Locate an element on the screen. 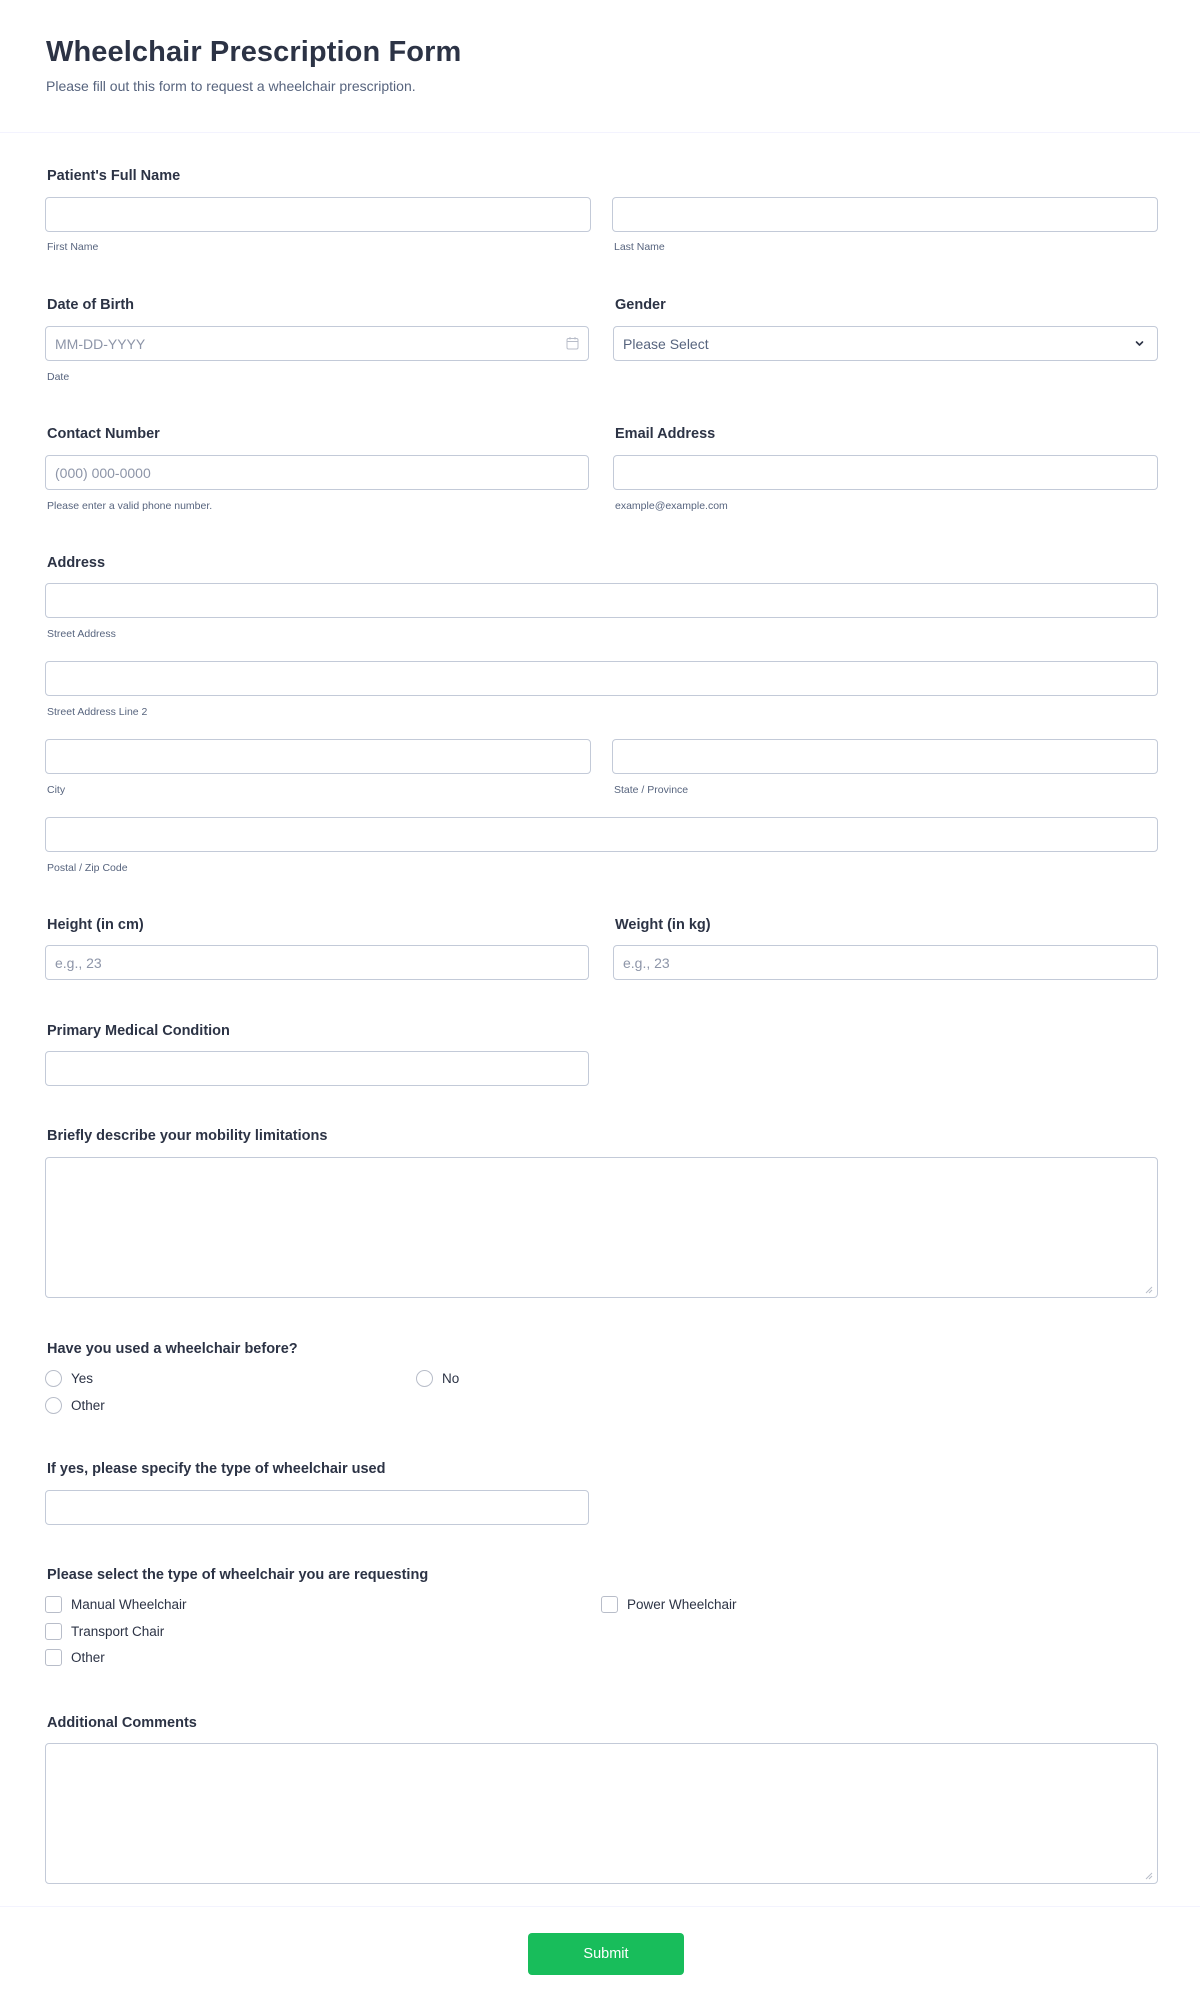 The width and height of the screenshot is (1200, 2005). full-name-label: Patient's Full Name is located at coordinates (114, 176).